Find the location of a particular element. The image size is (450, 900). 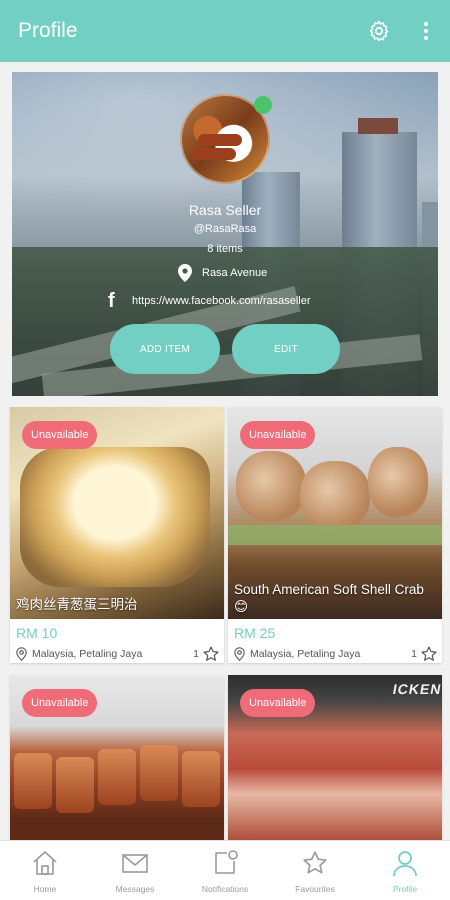

listing-card: Unavailable is located at coordinates (117, 760).